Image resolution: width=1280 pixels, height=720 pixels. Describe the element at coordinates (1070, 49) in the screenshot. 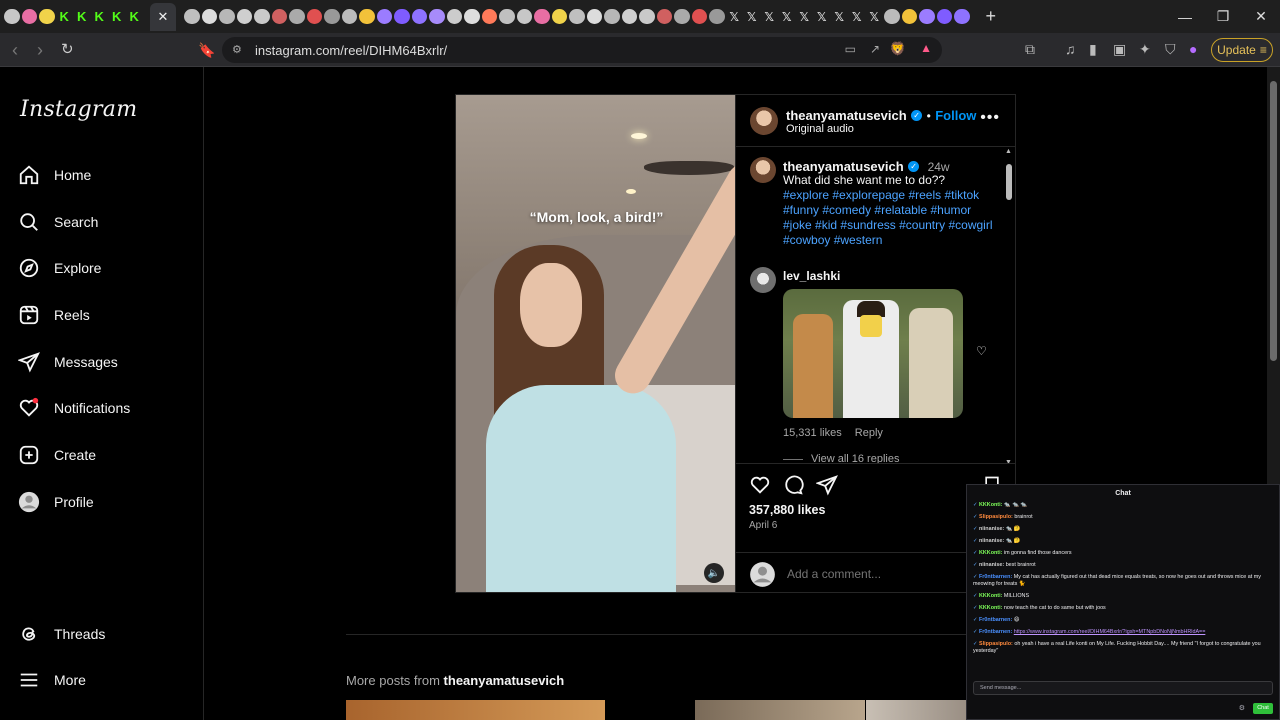

I see `music-icon: ♫` at that location.